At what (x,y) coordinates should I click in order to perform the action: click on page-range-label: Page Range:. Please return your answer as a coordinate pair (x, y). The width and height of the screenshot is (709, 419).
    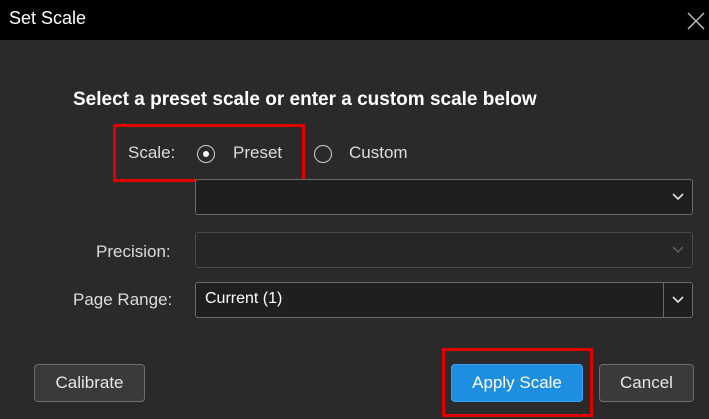
    Looking at the image, I should click on (123, 299).